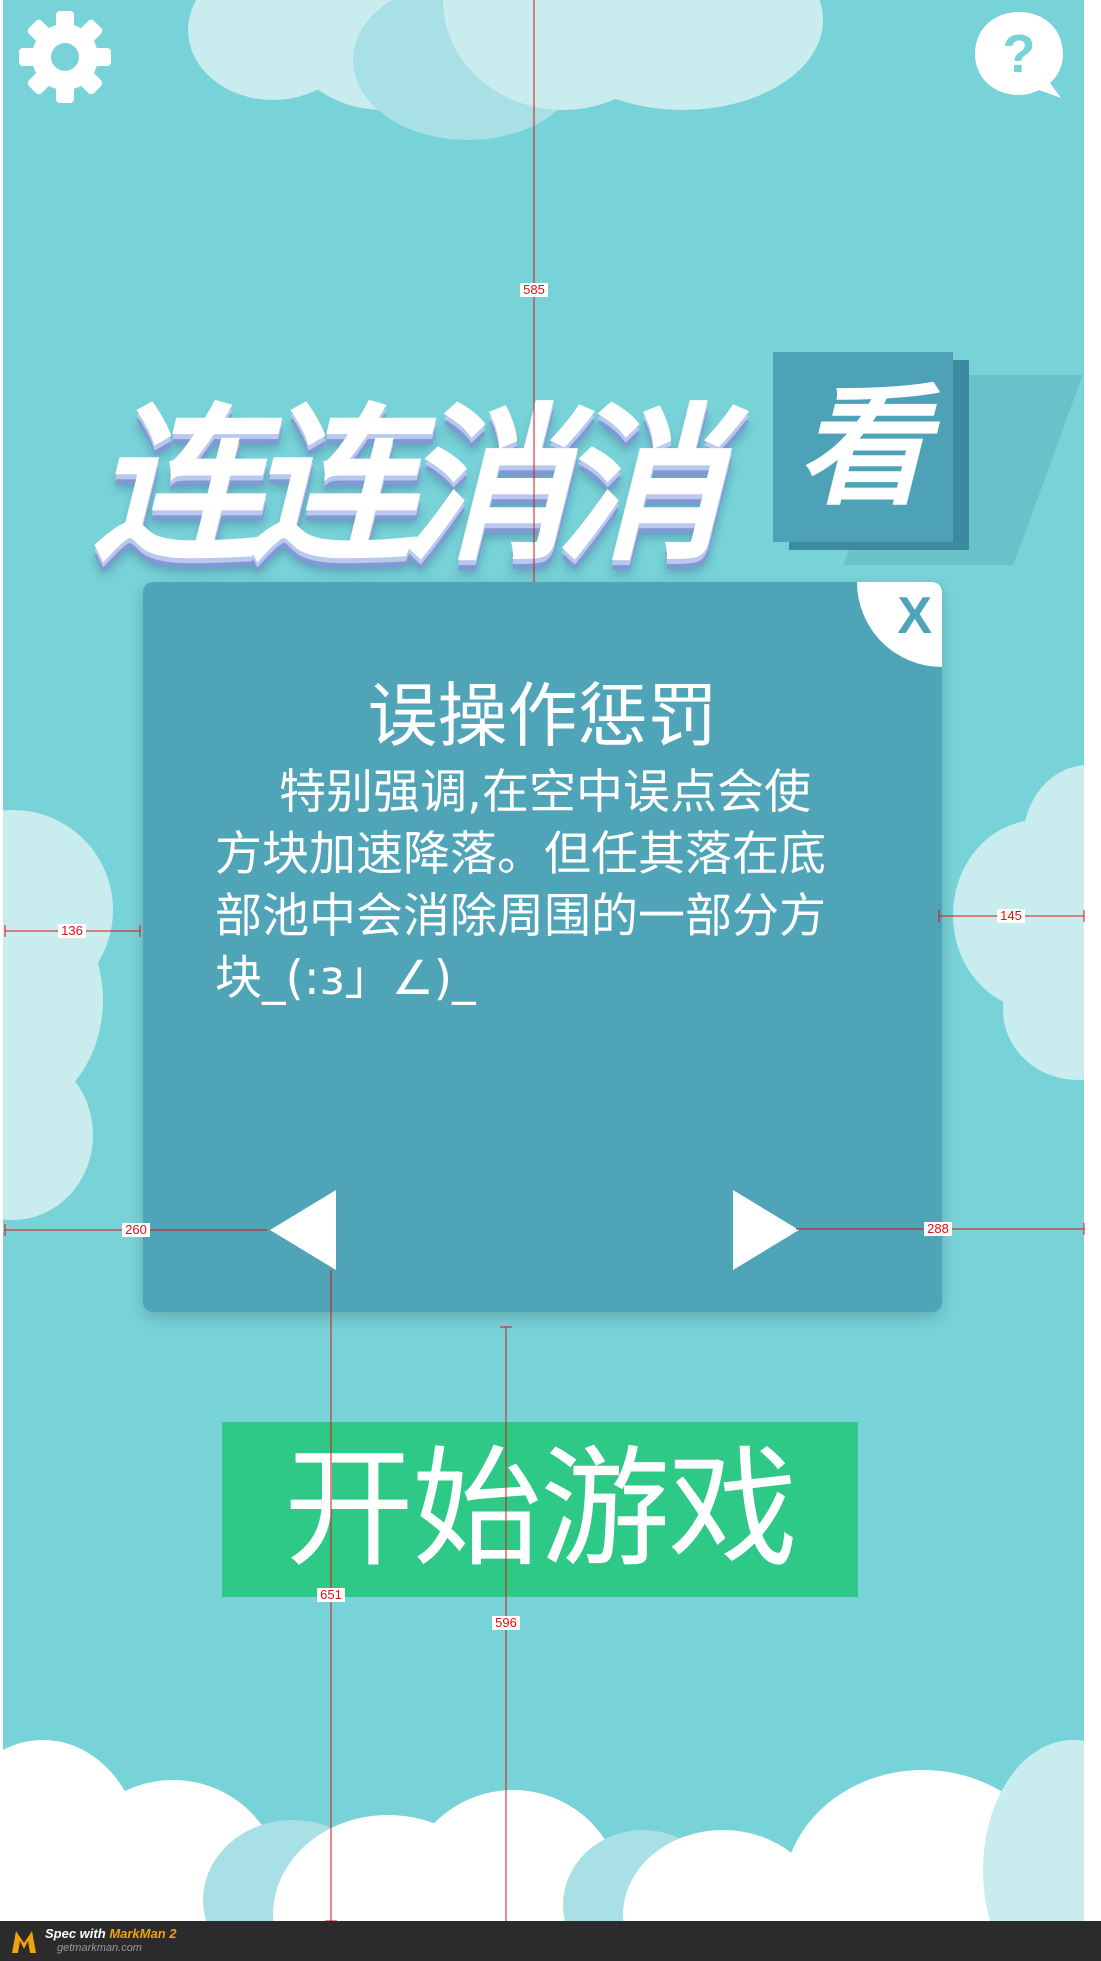 The width and height of the screenshot is (1101, 1961). Describe the element at coordinates (408, 485) in the screenshot. I see `title-text: 连连消消` at that location.